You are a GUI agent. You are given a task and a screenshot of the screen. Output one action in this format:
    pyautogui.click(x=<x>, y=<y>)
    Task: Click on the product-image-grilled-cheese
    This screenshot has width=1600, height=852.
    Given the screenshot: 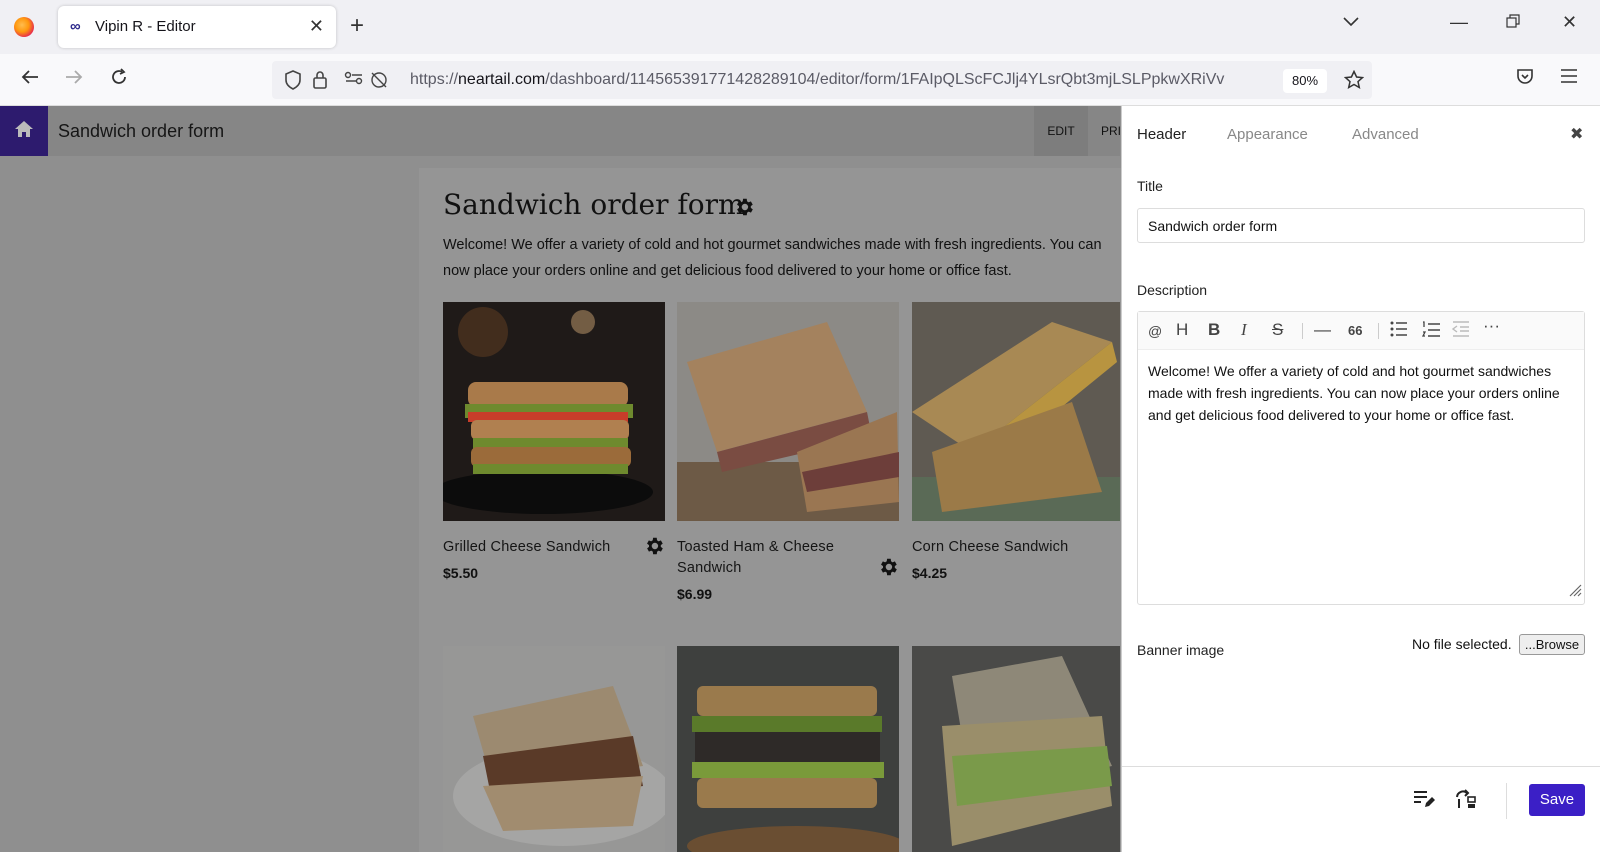 What is the action you would take?
    pyautogui.click(x=554, y=411)
    